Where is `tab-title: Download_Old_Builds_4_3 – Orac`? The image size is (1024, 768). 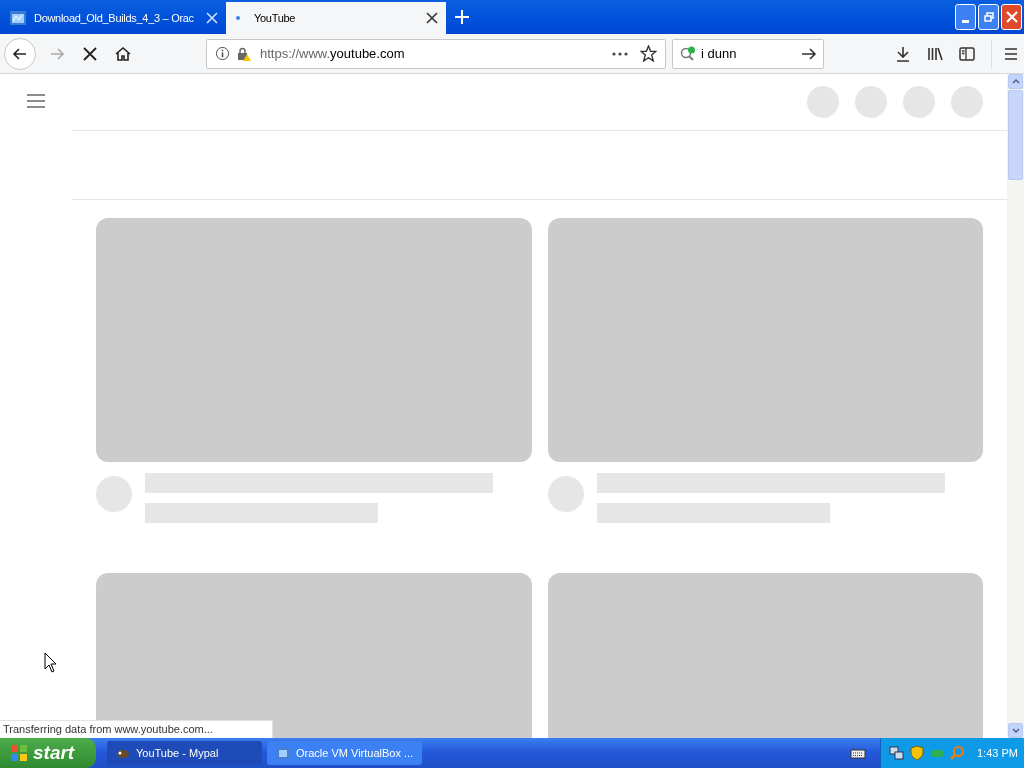 tab-title: Download_Old_Builds_4_3 – Orac is located at coordinates (114, 18).